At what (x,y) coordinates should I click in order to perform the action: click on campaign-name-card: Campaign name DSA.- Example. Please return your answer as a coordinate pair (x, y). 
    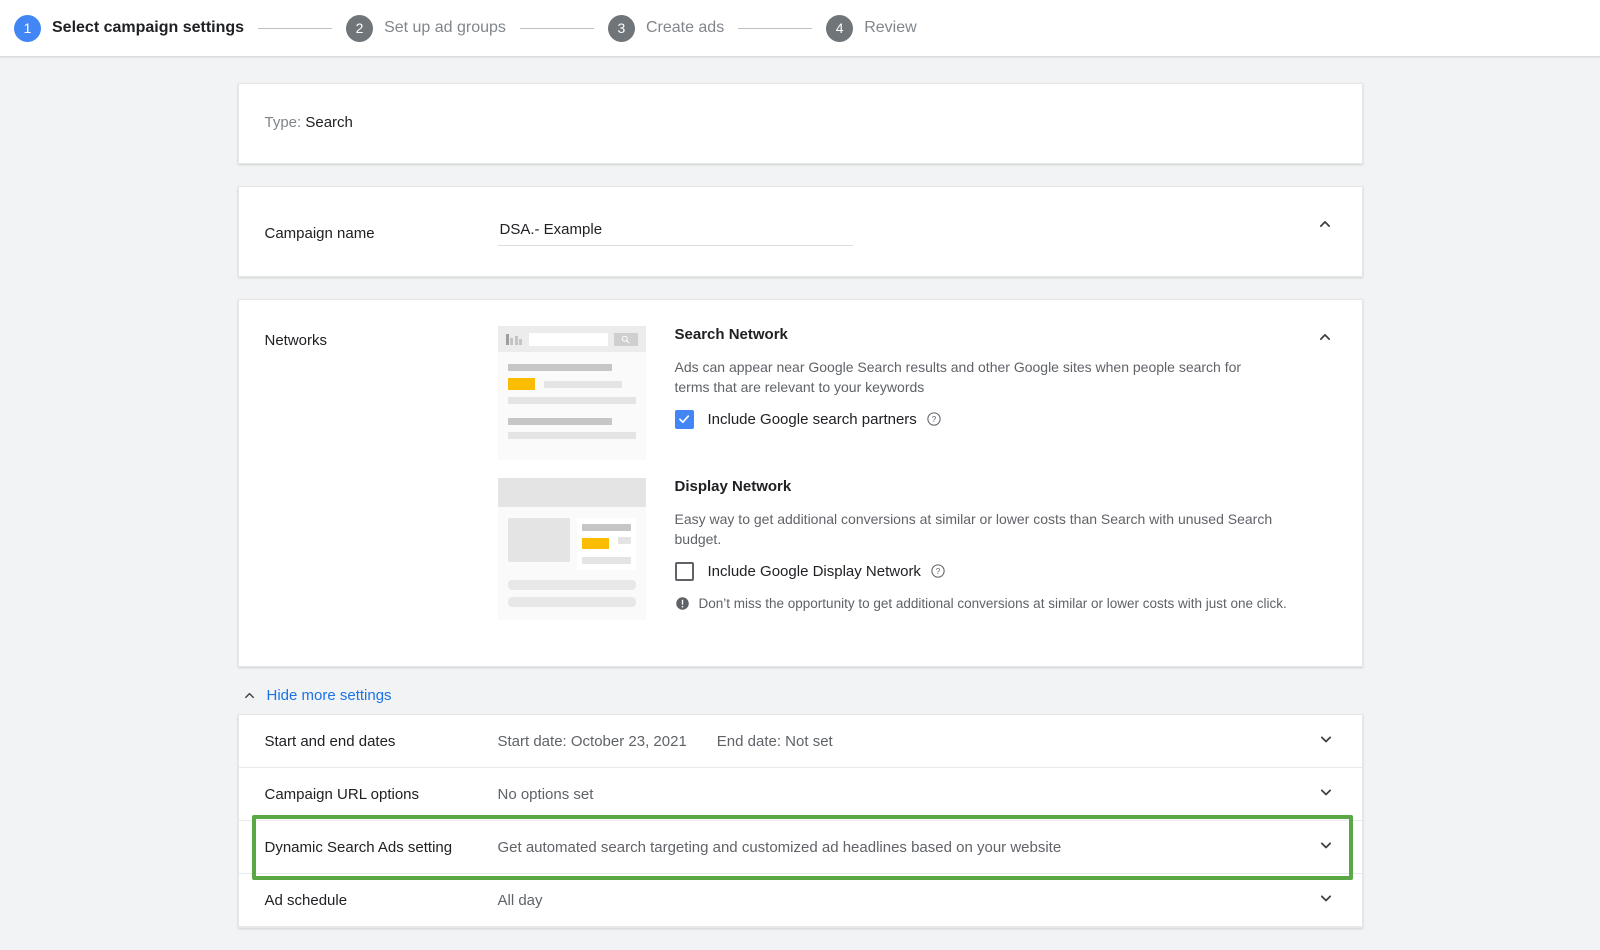
    Looking at the image, I should click on (800, 231).